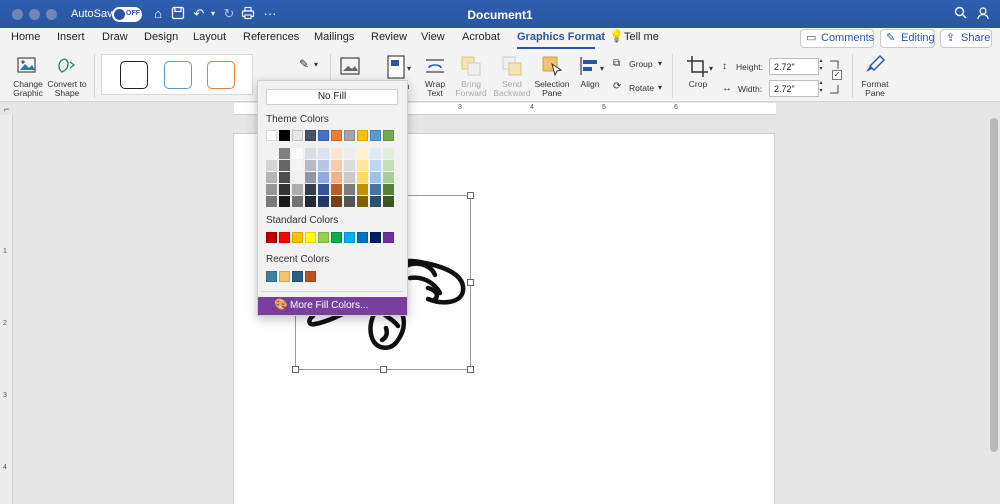  What do you see at coordinates (209, 37) in the screenshot?
I see `tab-layout: Layout` at bounding box center [209, 37].